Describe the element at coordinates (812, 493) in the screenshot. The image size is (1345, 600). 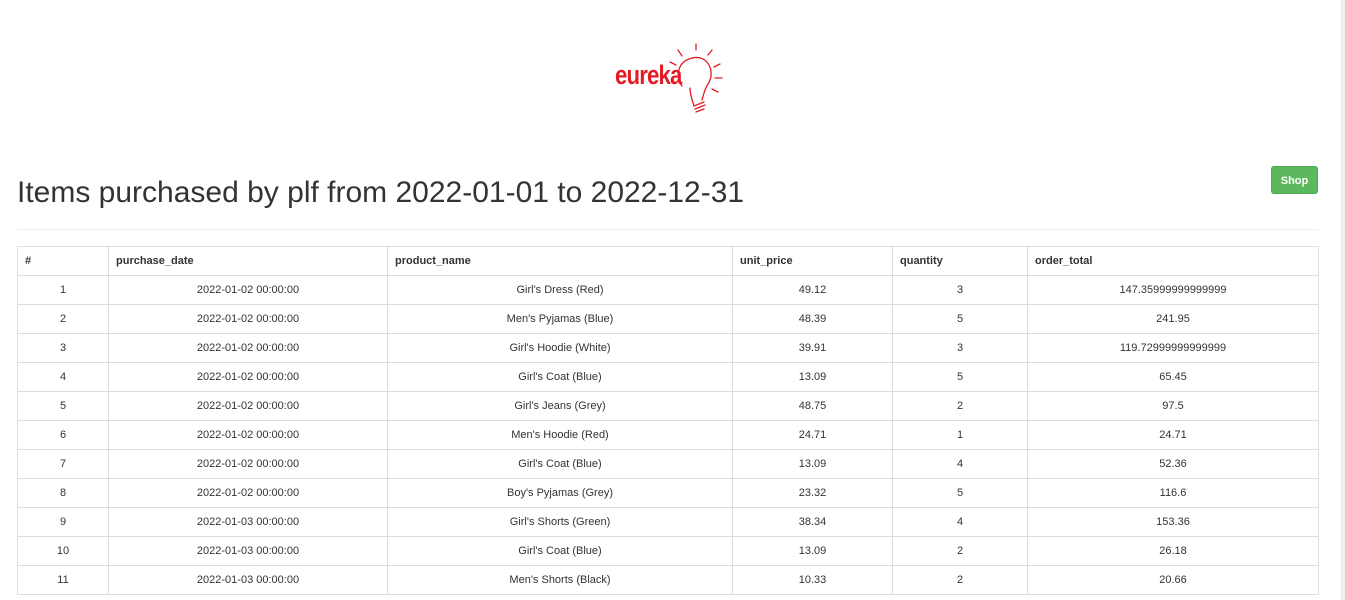
I see `cell-unit-price: 23.32` at that location.